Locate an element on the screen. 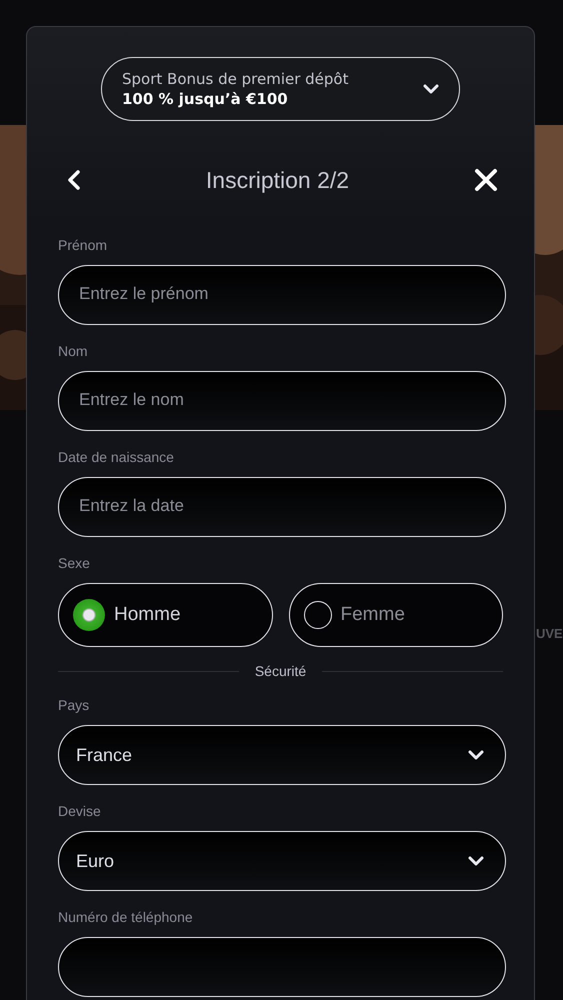  field-label: Date de naissance is located at coordinates (116, 457).